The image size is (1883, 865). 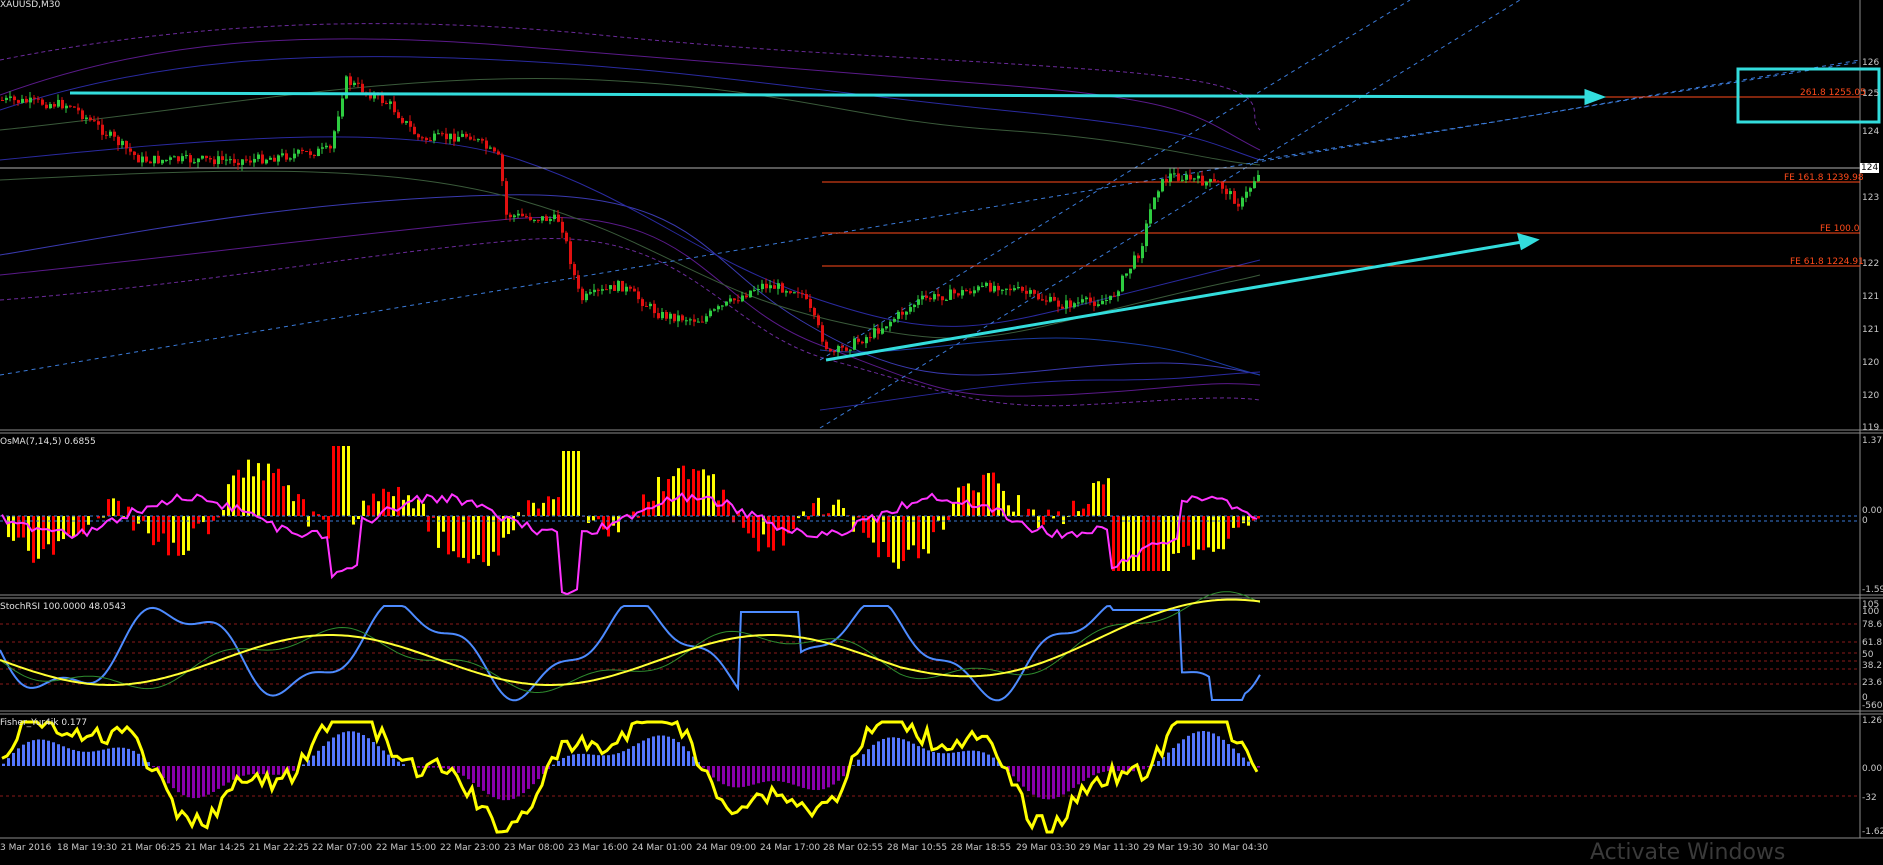 I want to click on stochrsi-title: StochRSI 100.0000 48.0543, so click(x=63, y=607).